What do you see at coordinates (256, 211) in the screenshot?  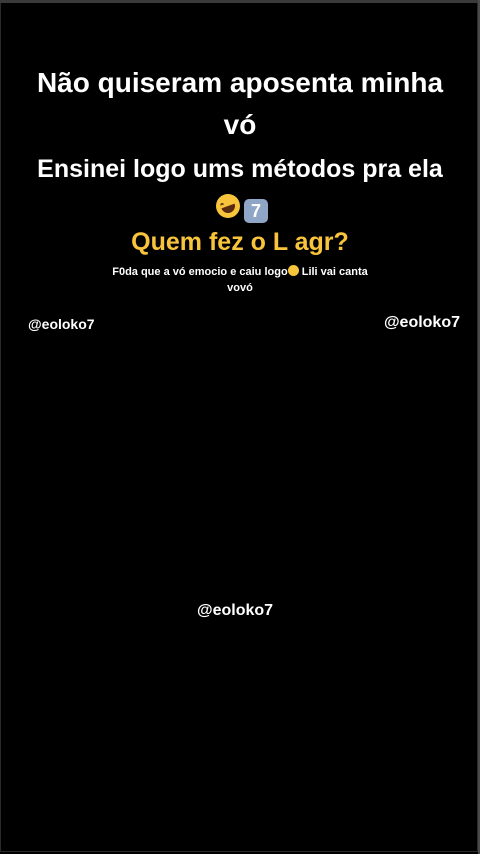 I see `keycap-seven-icon: 7` at bounding box center [256, 211].